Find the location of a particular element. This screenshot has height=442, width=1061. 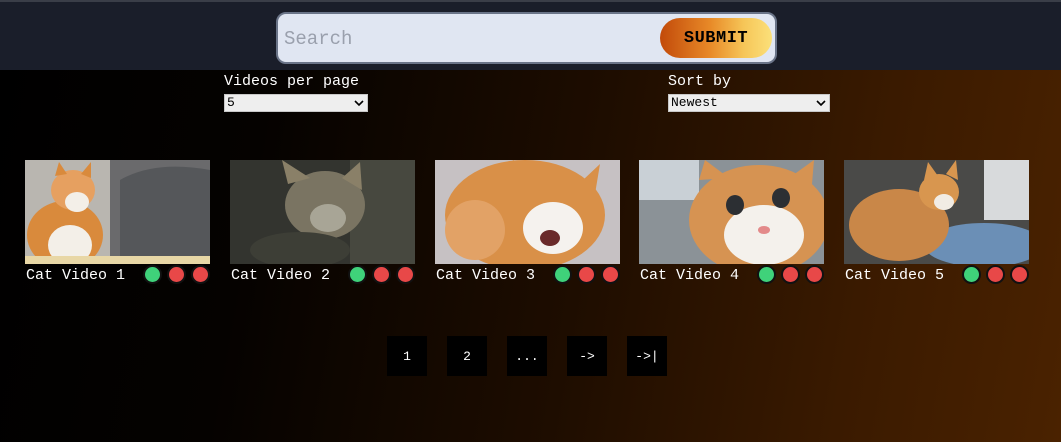

video-card: Cat Video 2 is located at coordinates (322, 223).